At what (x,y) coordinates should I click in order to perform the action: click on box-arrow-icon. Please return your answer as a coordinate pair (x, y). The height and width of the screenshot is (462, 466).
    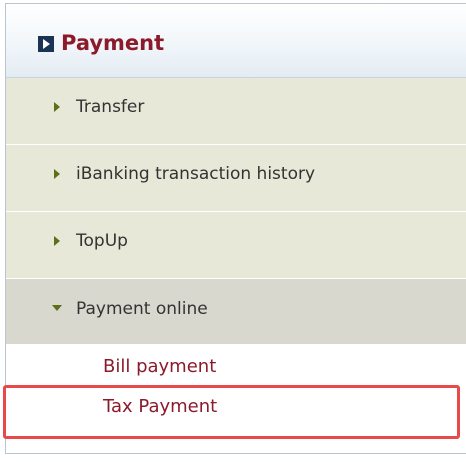
    Looking at the image, I should click on (46, 44).